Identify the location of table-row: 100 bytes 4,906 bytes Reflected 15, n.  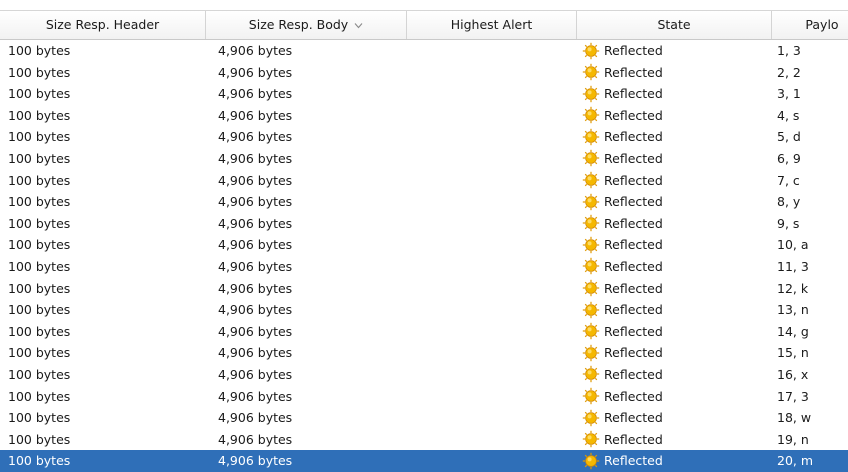
(424, 353).